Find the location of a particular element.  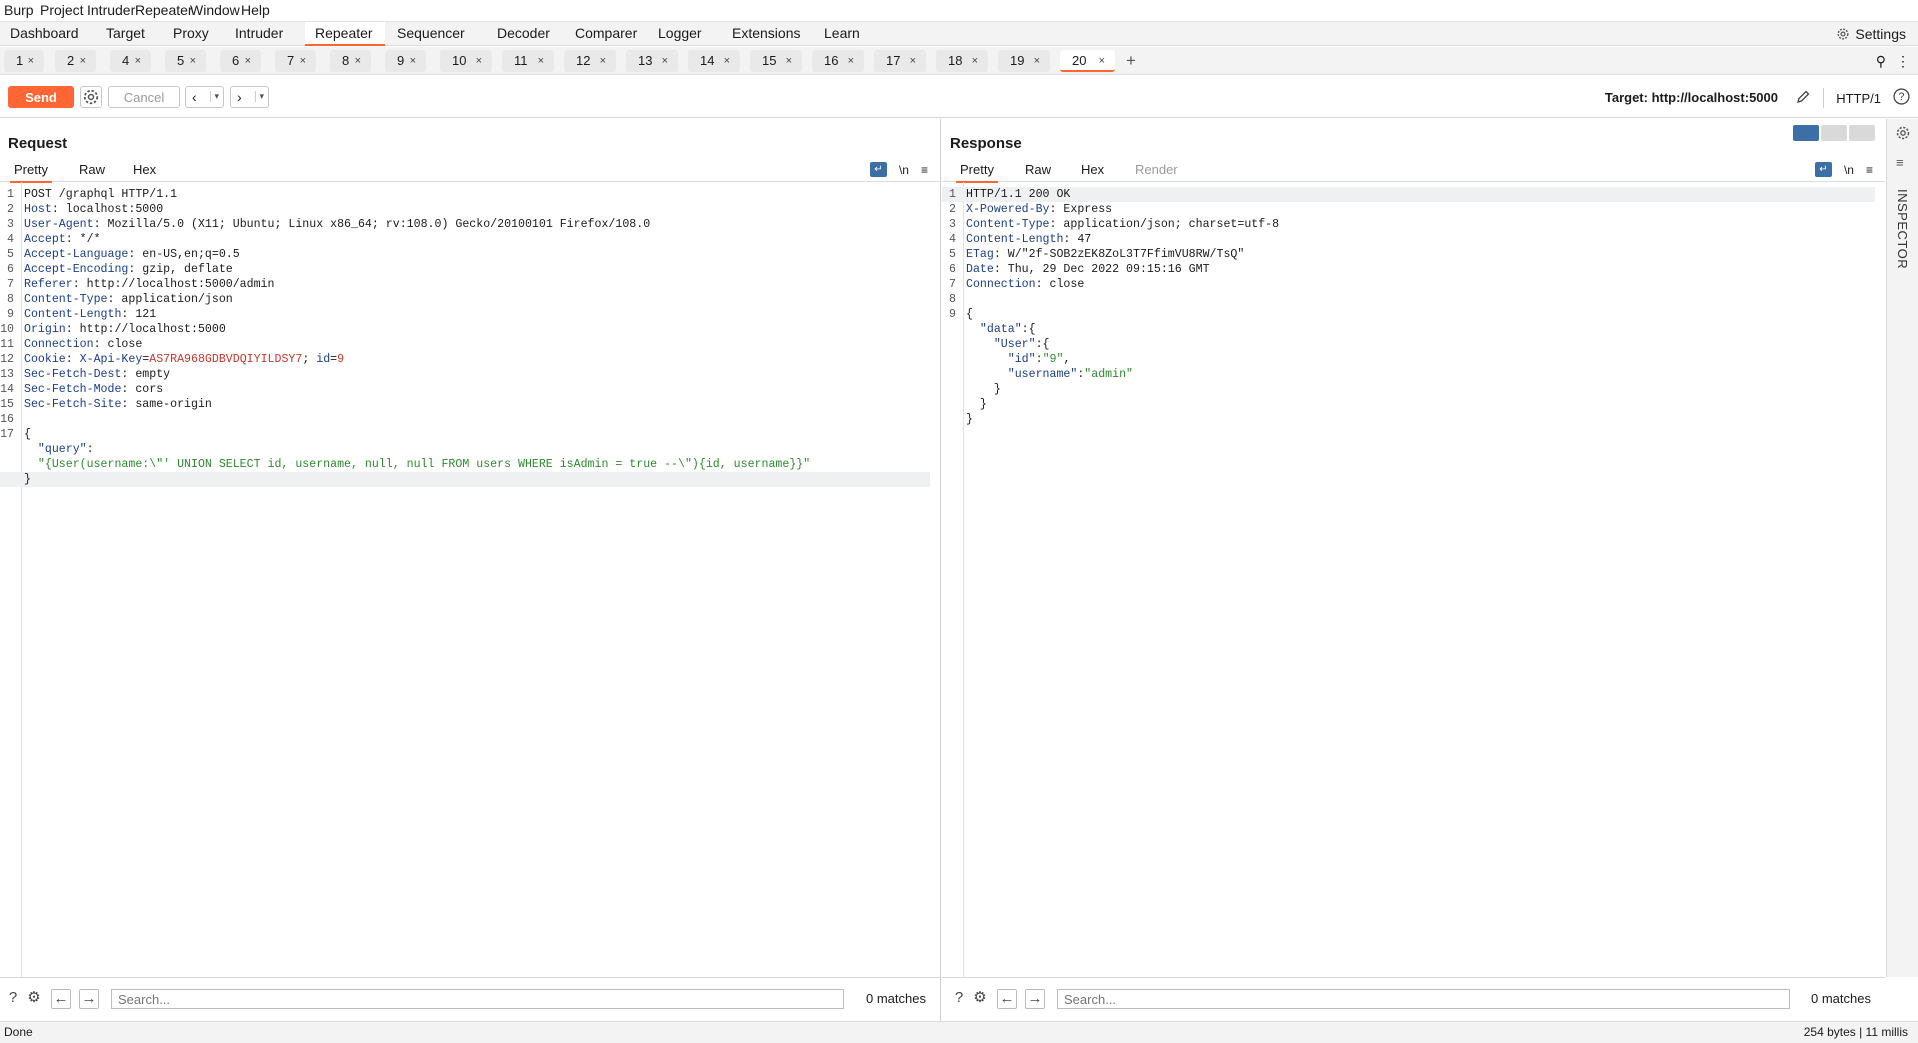

history-back-button: ‹ ▾ is located at coordinates (204, 97).